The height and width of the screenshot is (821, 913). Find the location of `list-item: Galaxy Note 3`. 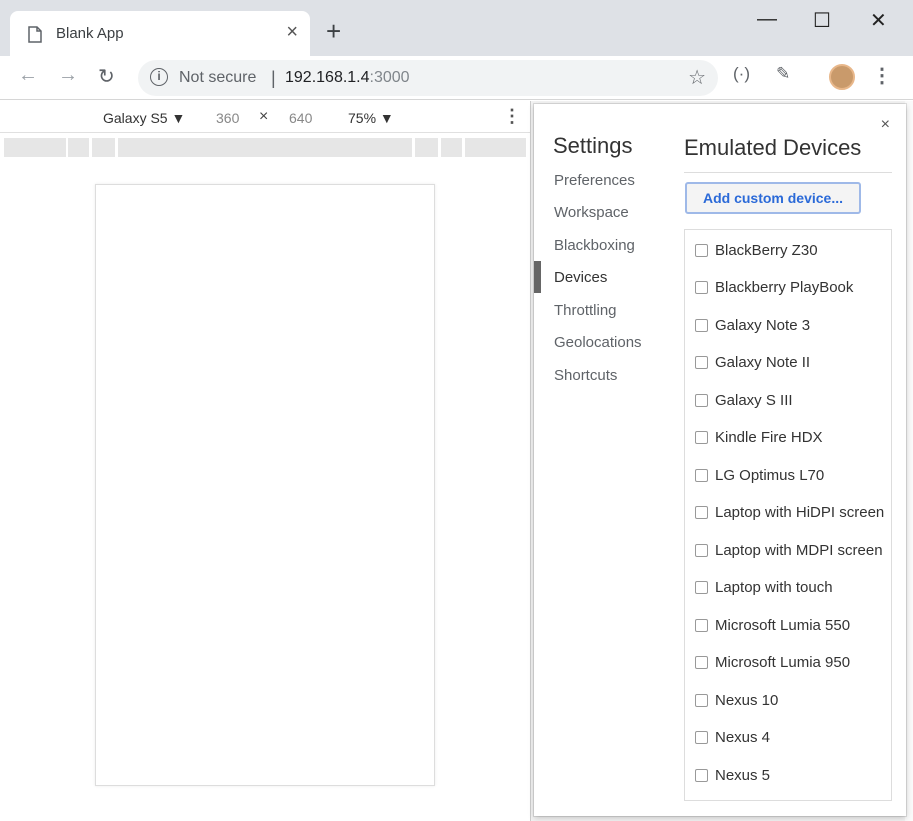

list-item: Galaxy Note 3 is located at coordinates (788, 325).